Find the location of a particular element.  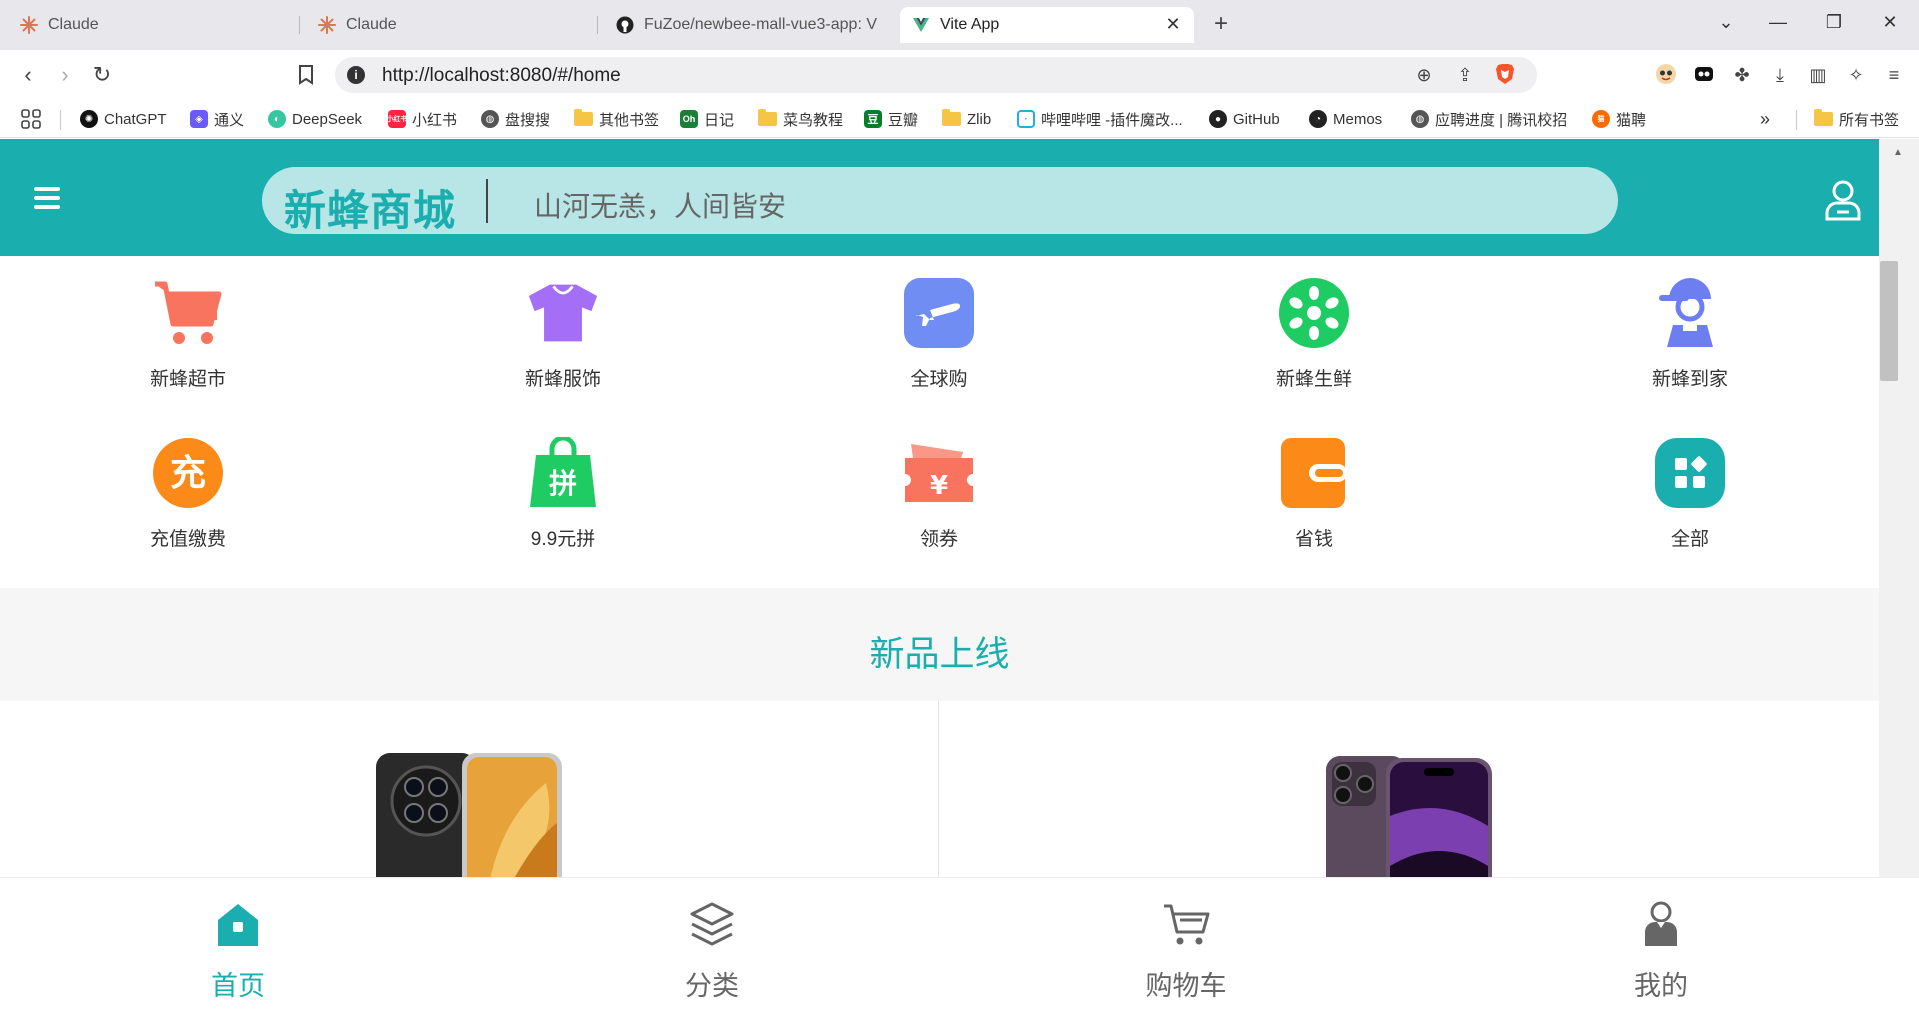

category-group-buy: 拼 9.9元拼 is located at coordinates (563, 494).